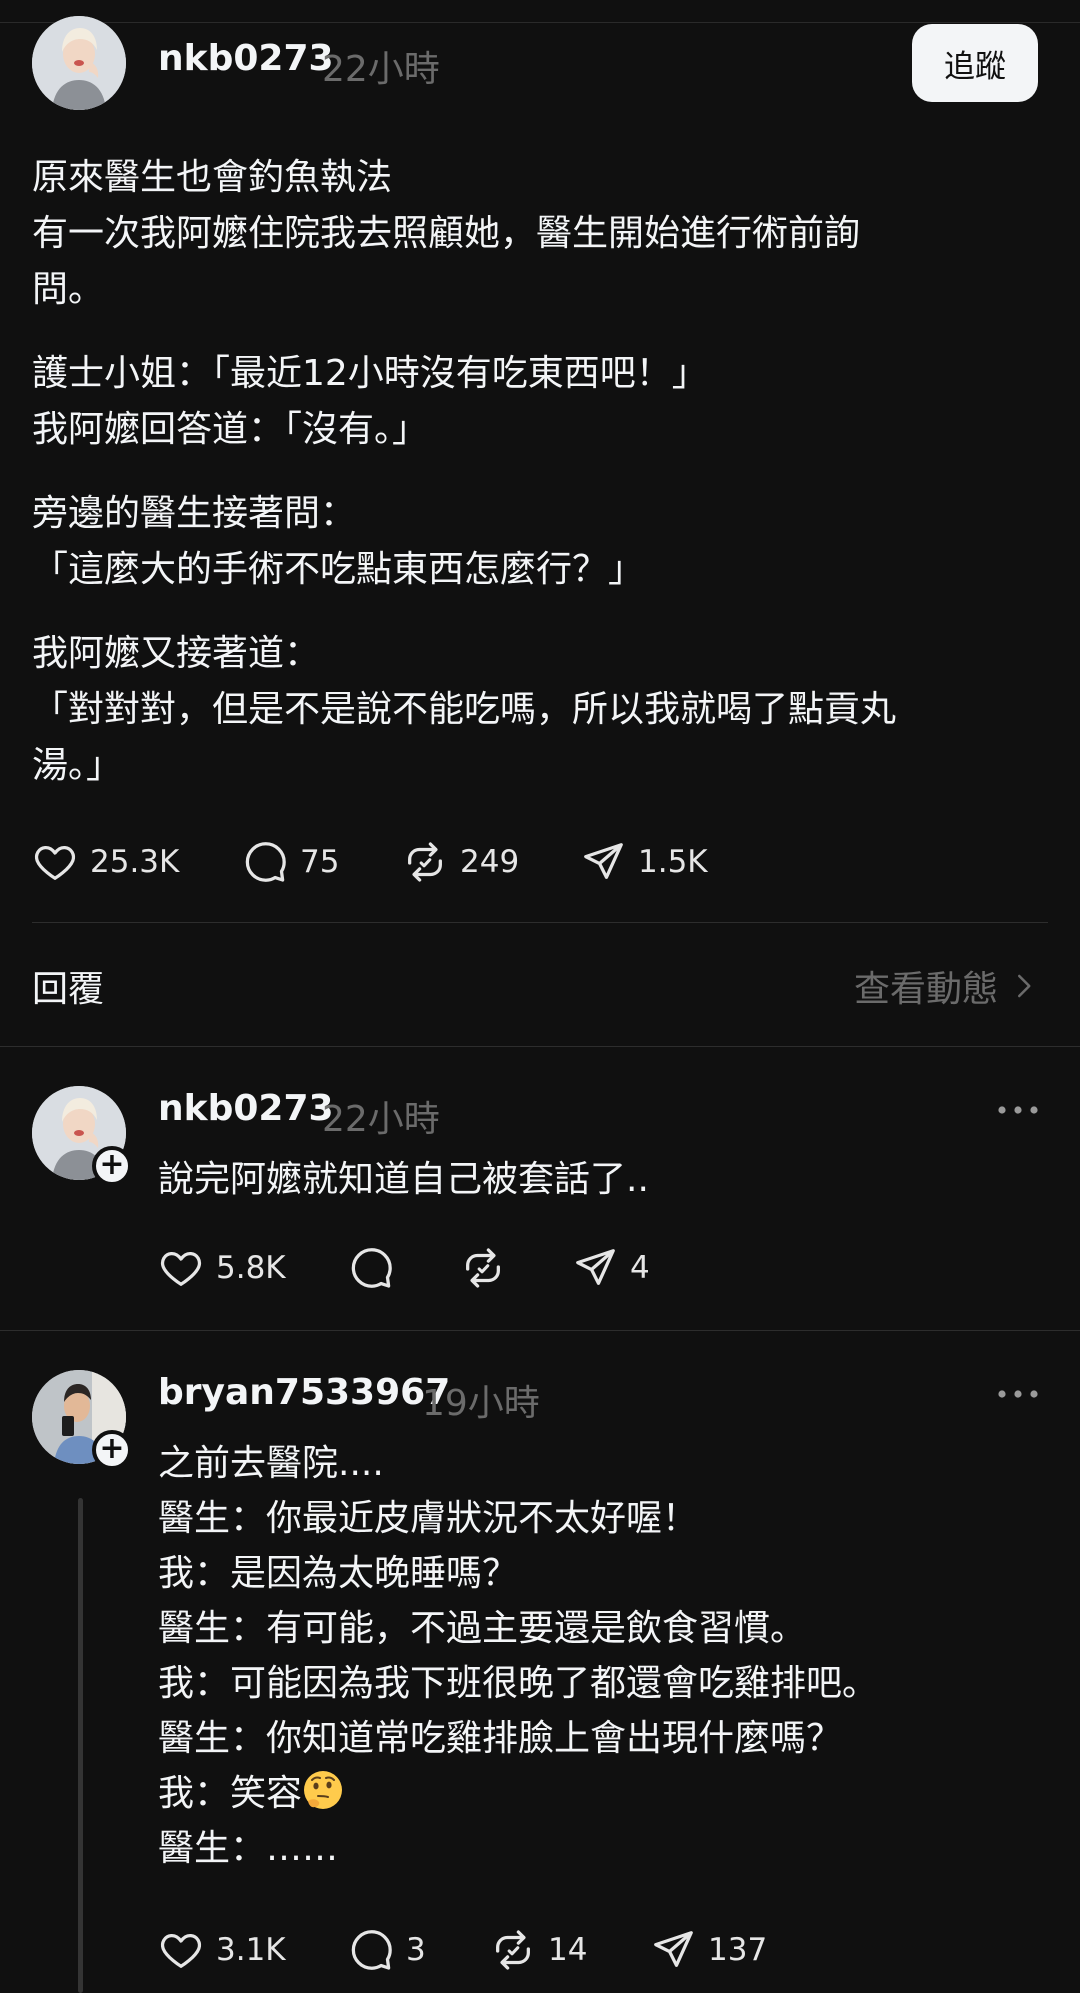 The width and height of the screenshot is (1080, 1993). What do you see at coordinates (370, 373) in the screenshot?
I see `post-line: 護士小姐：「最近12小時沒有吃東西吧！」` at bounding box center [370, 373].